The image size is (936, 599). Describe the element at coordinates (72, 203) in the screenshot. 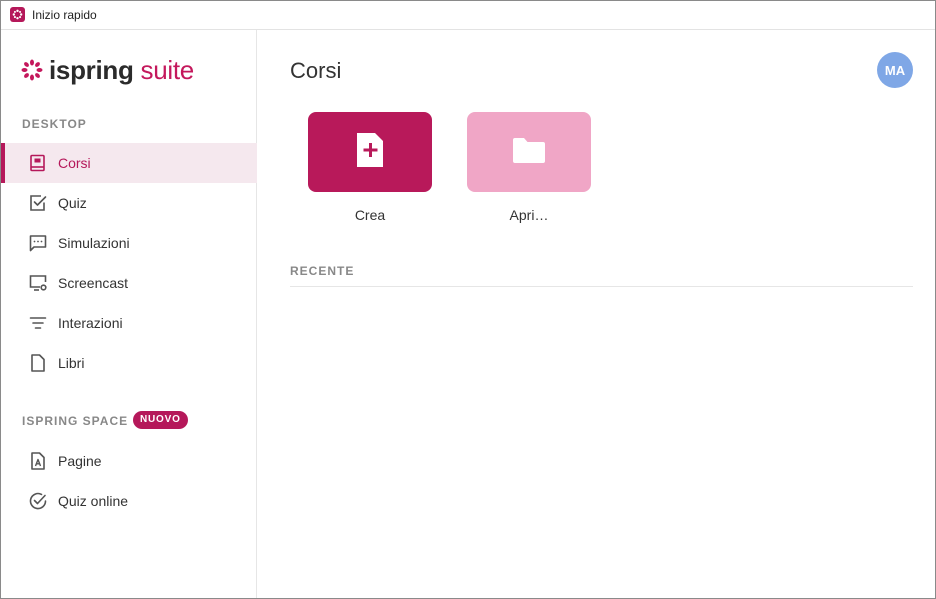

I see `sidebar-item-label: Quiz` at that location.